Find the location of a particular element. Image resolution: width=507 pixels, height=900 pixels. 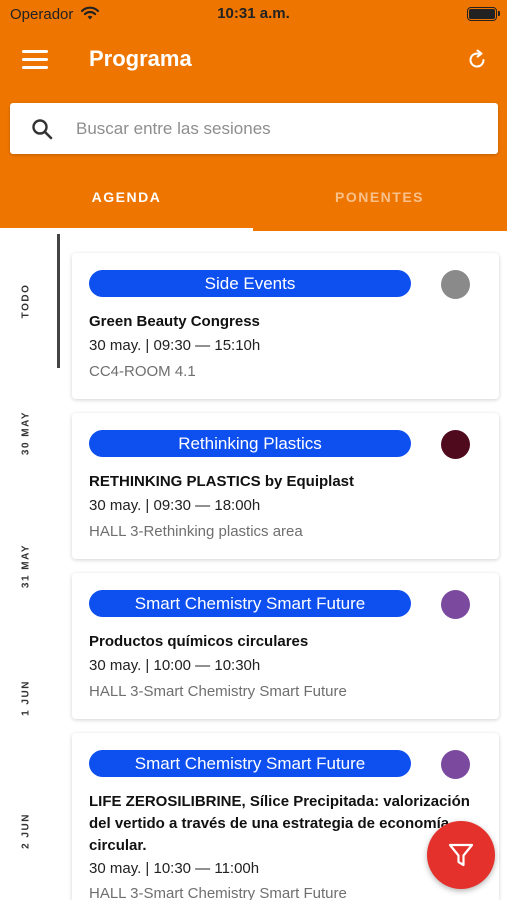

tab-bar: AGENDA PONENTES is located at coordinates (253, 200).